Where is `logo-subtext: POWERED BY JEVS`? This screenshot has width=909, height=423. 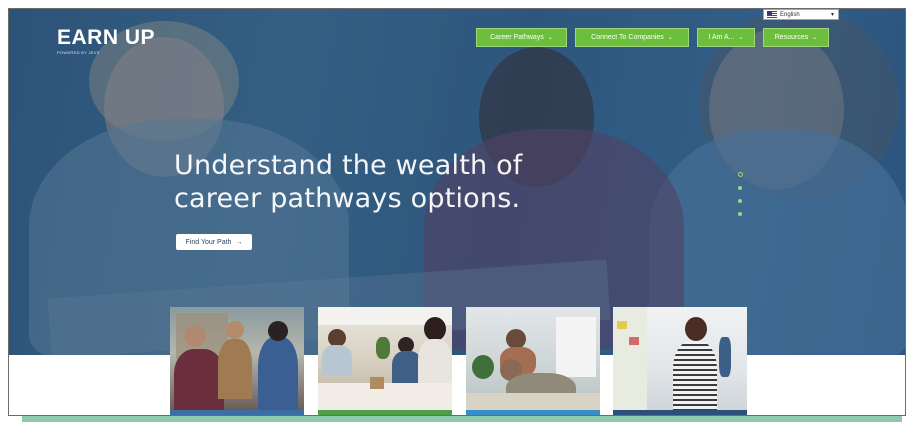 logo-subtext: POWERED BY JEVS is located at coordinates (78, 52).